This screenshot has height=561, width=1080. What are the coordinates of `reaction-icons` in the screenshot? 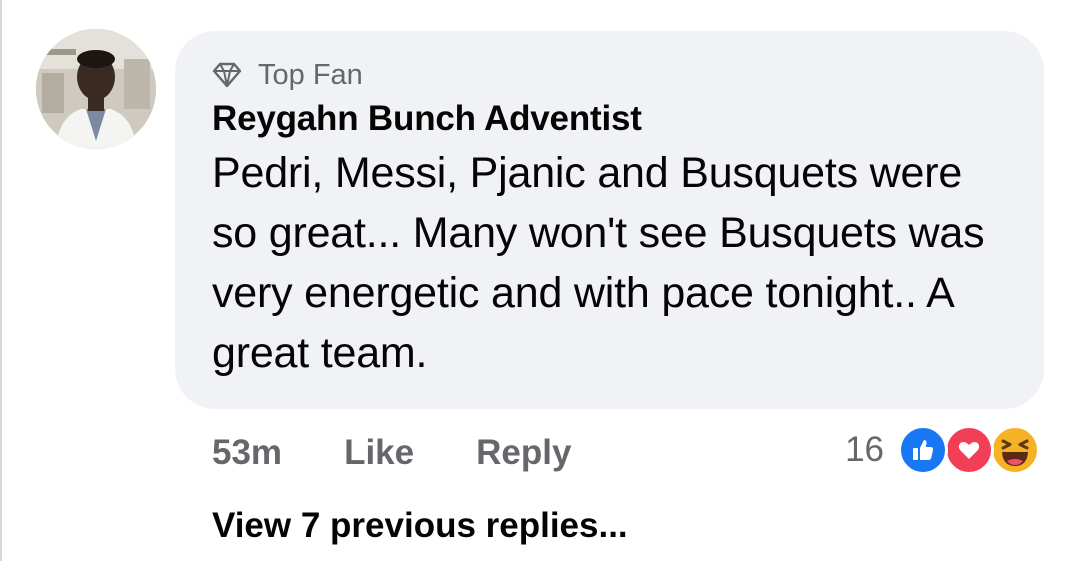 It's located at (971, 450).